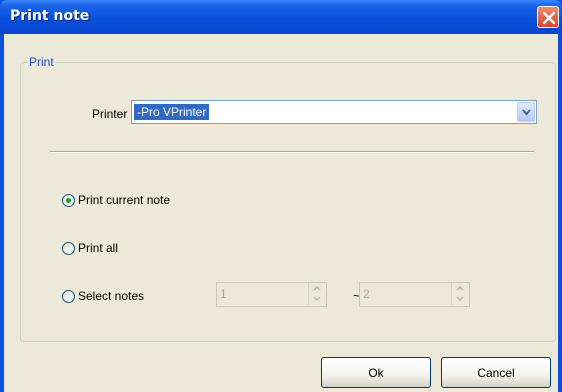 The width and height of the screenshot is (562, 392). I want to click on group-legend: Print, so click(41, 62).